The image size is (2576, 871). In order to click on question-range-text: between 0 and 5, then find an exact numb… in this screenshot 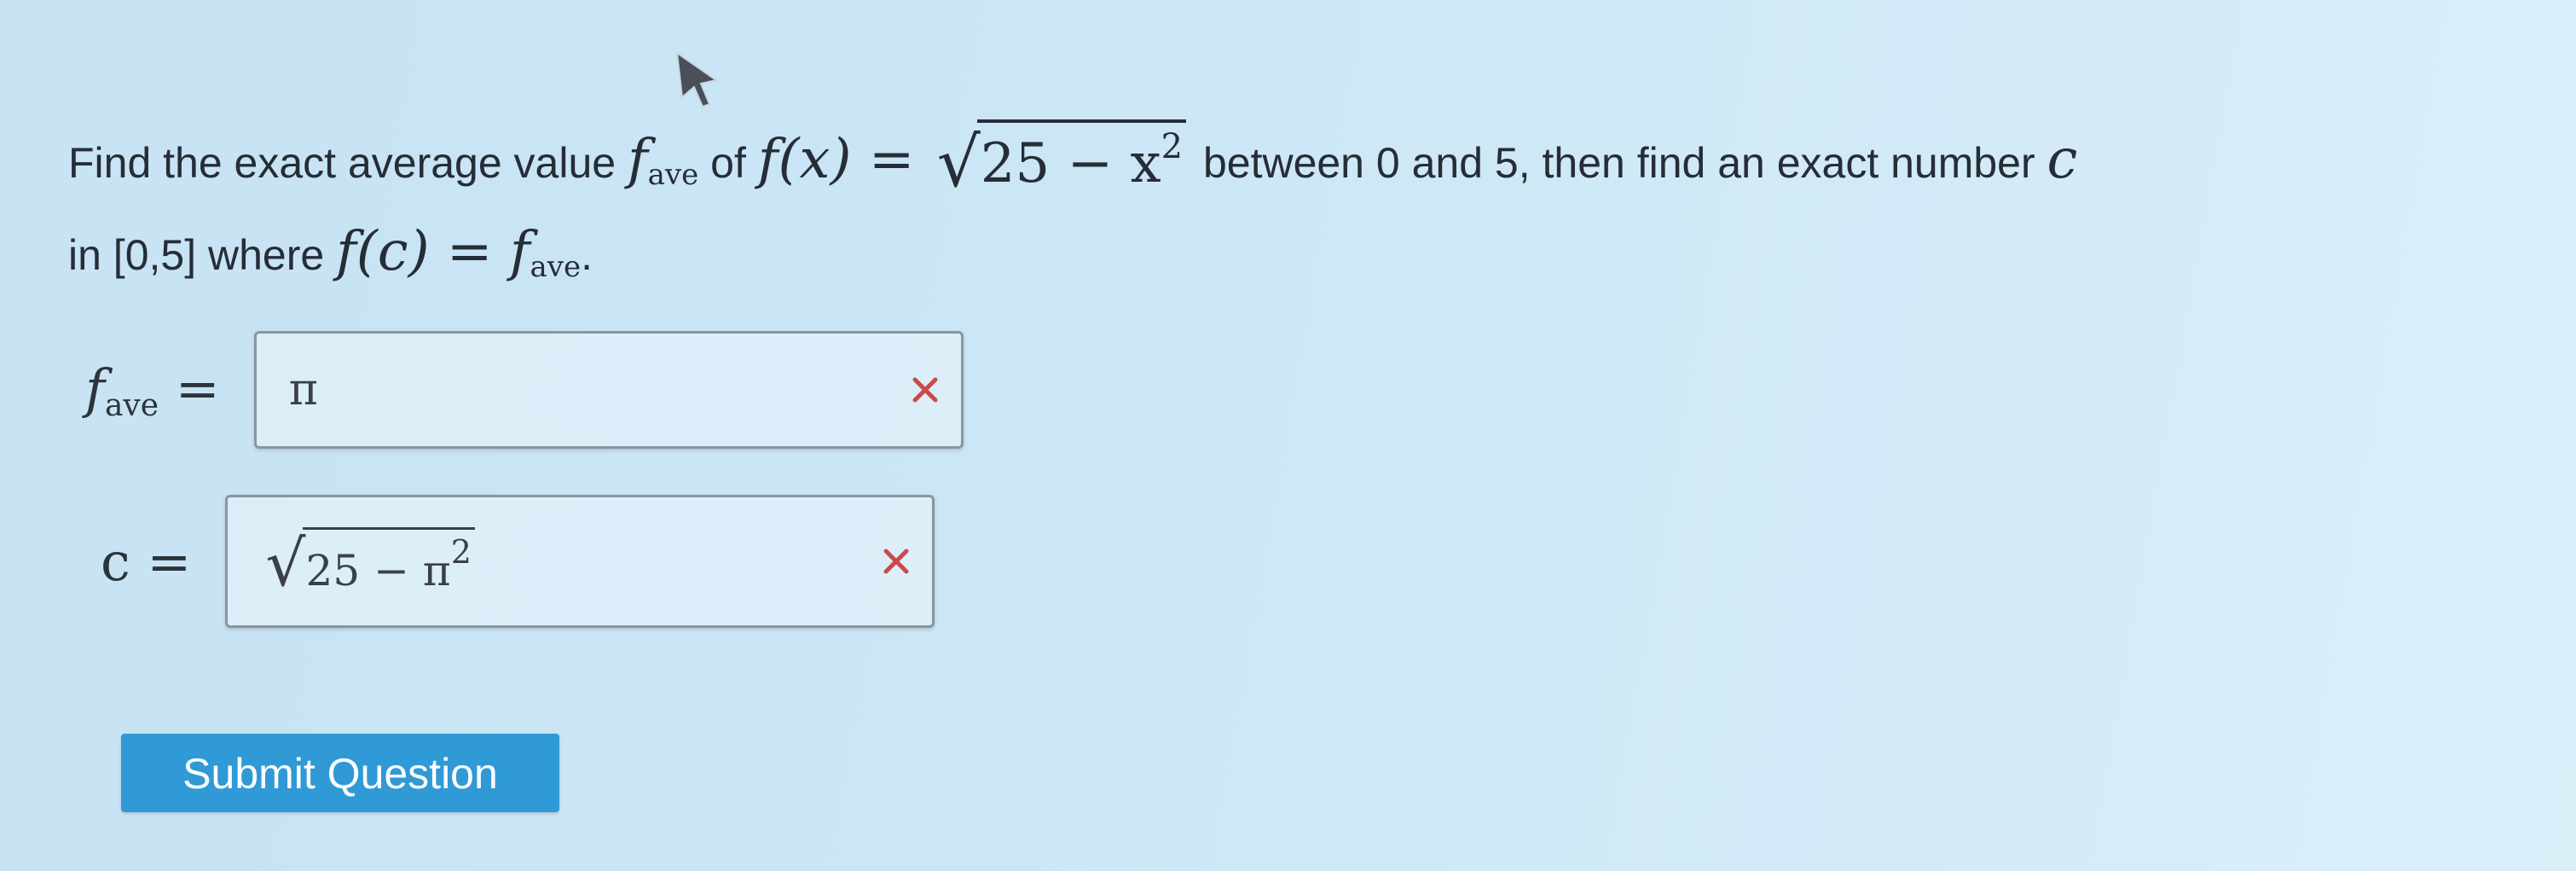, I will do `click(1619, 162)`.